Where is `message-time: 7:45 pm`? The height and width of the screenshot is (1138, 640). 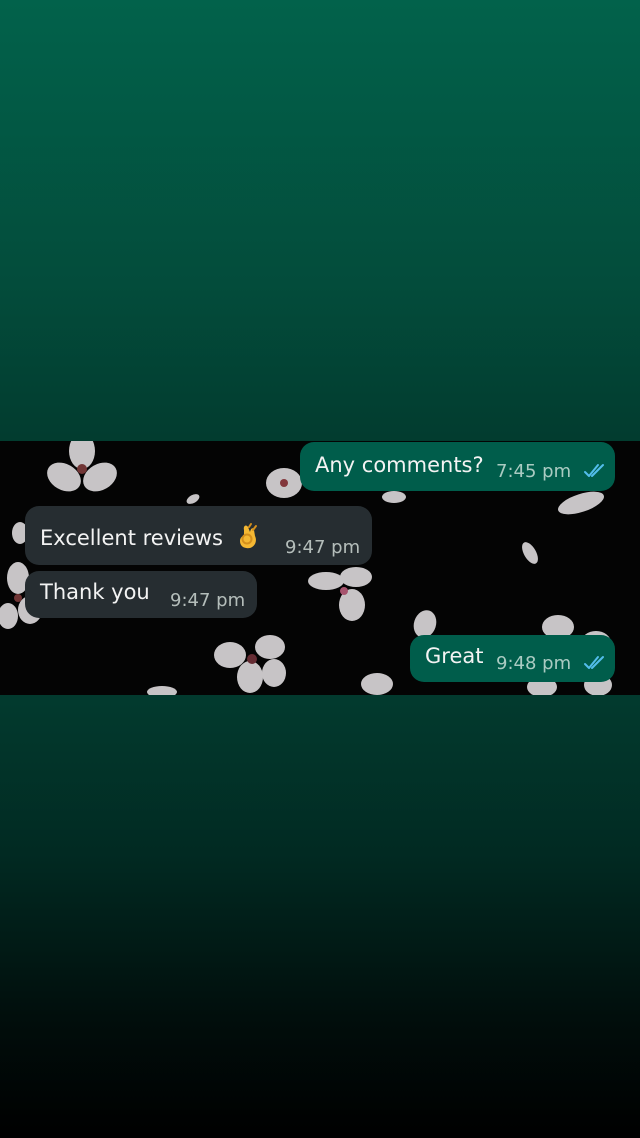 message-time: 7:45 pm is located at coordinates (552, 472).